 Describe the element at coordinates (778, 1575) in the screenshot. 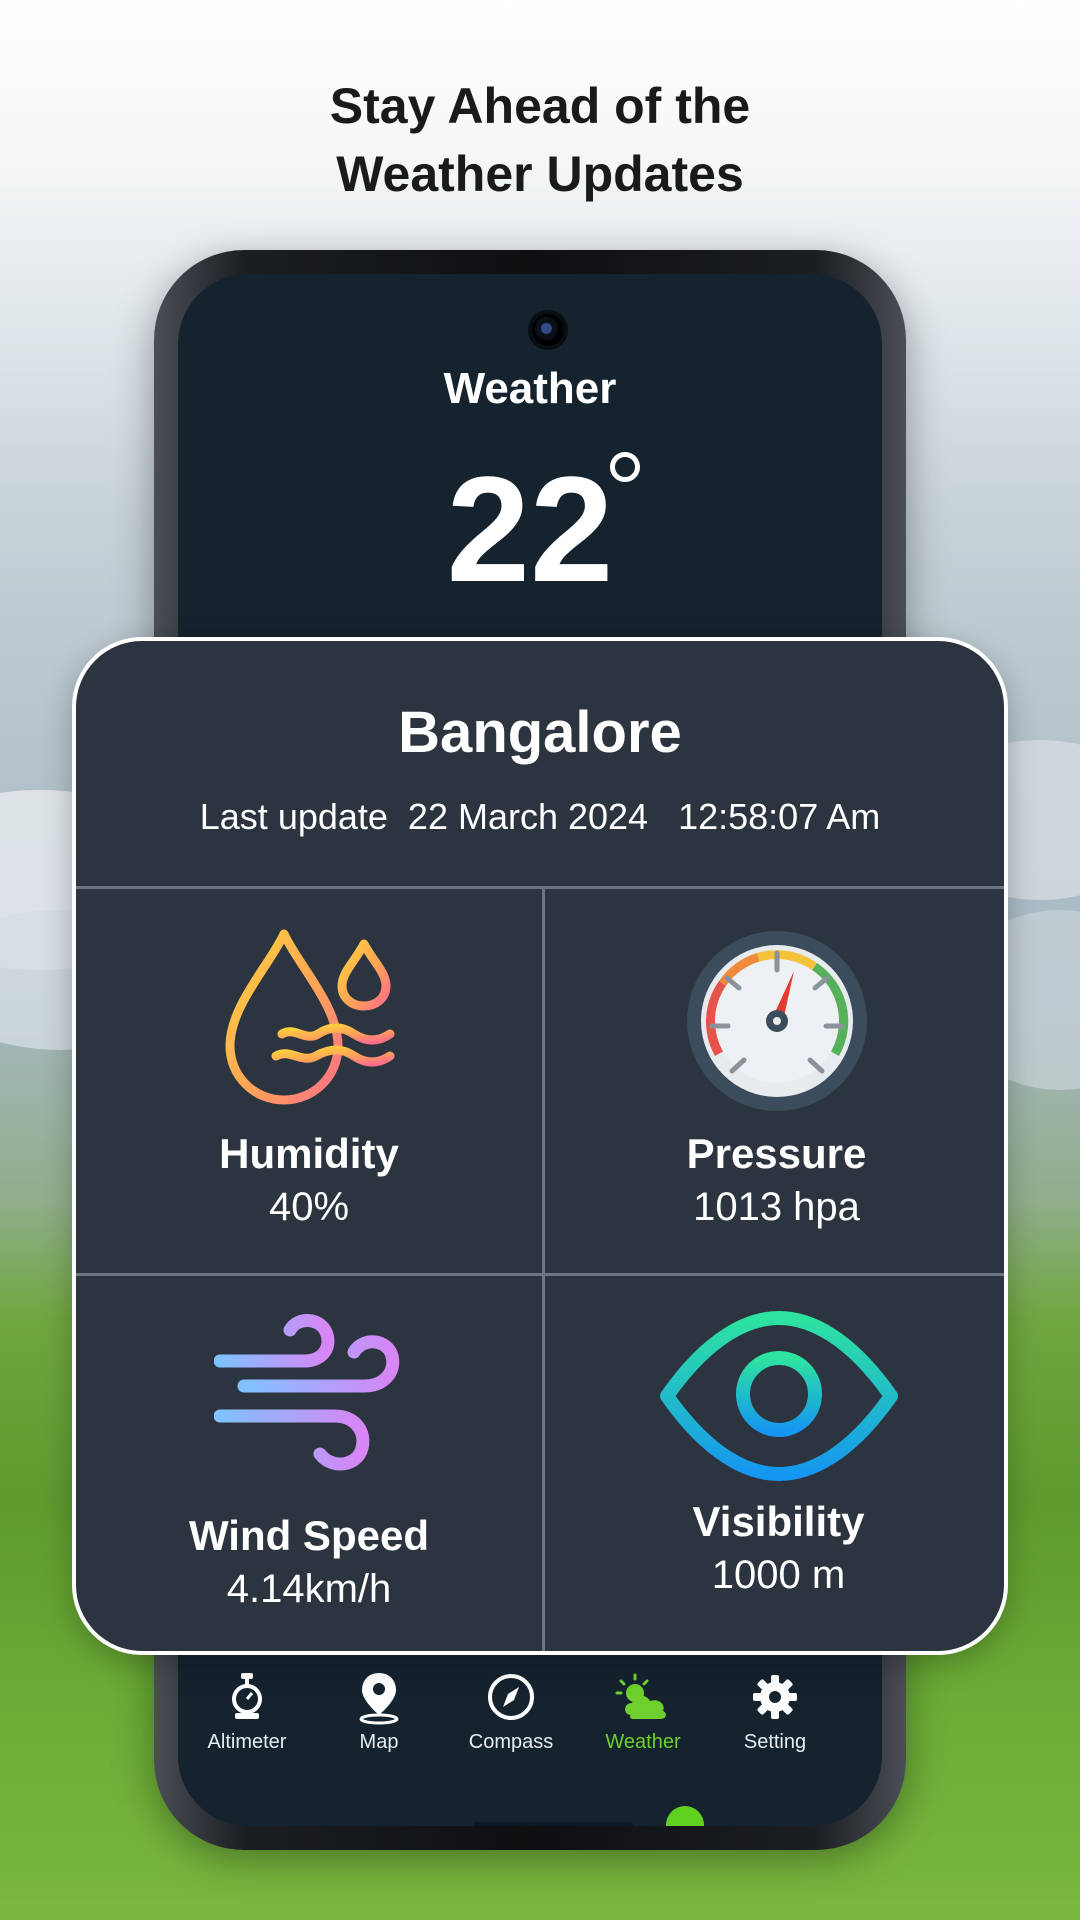

I see `visibility-value: 1000 m` at that location.